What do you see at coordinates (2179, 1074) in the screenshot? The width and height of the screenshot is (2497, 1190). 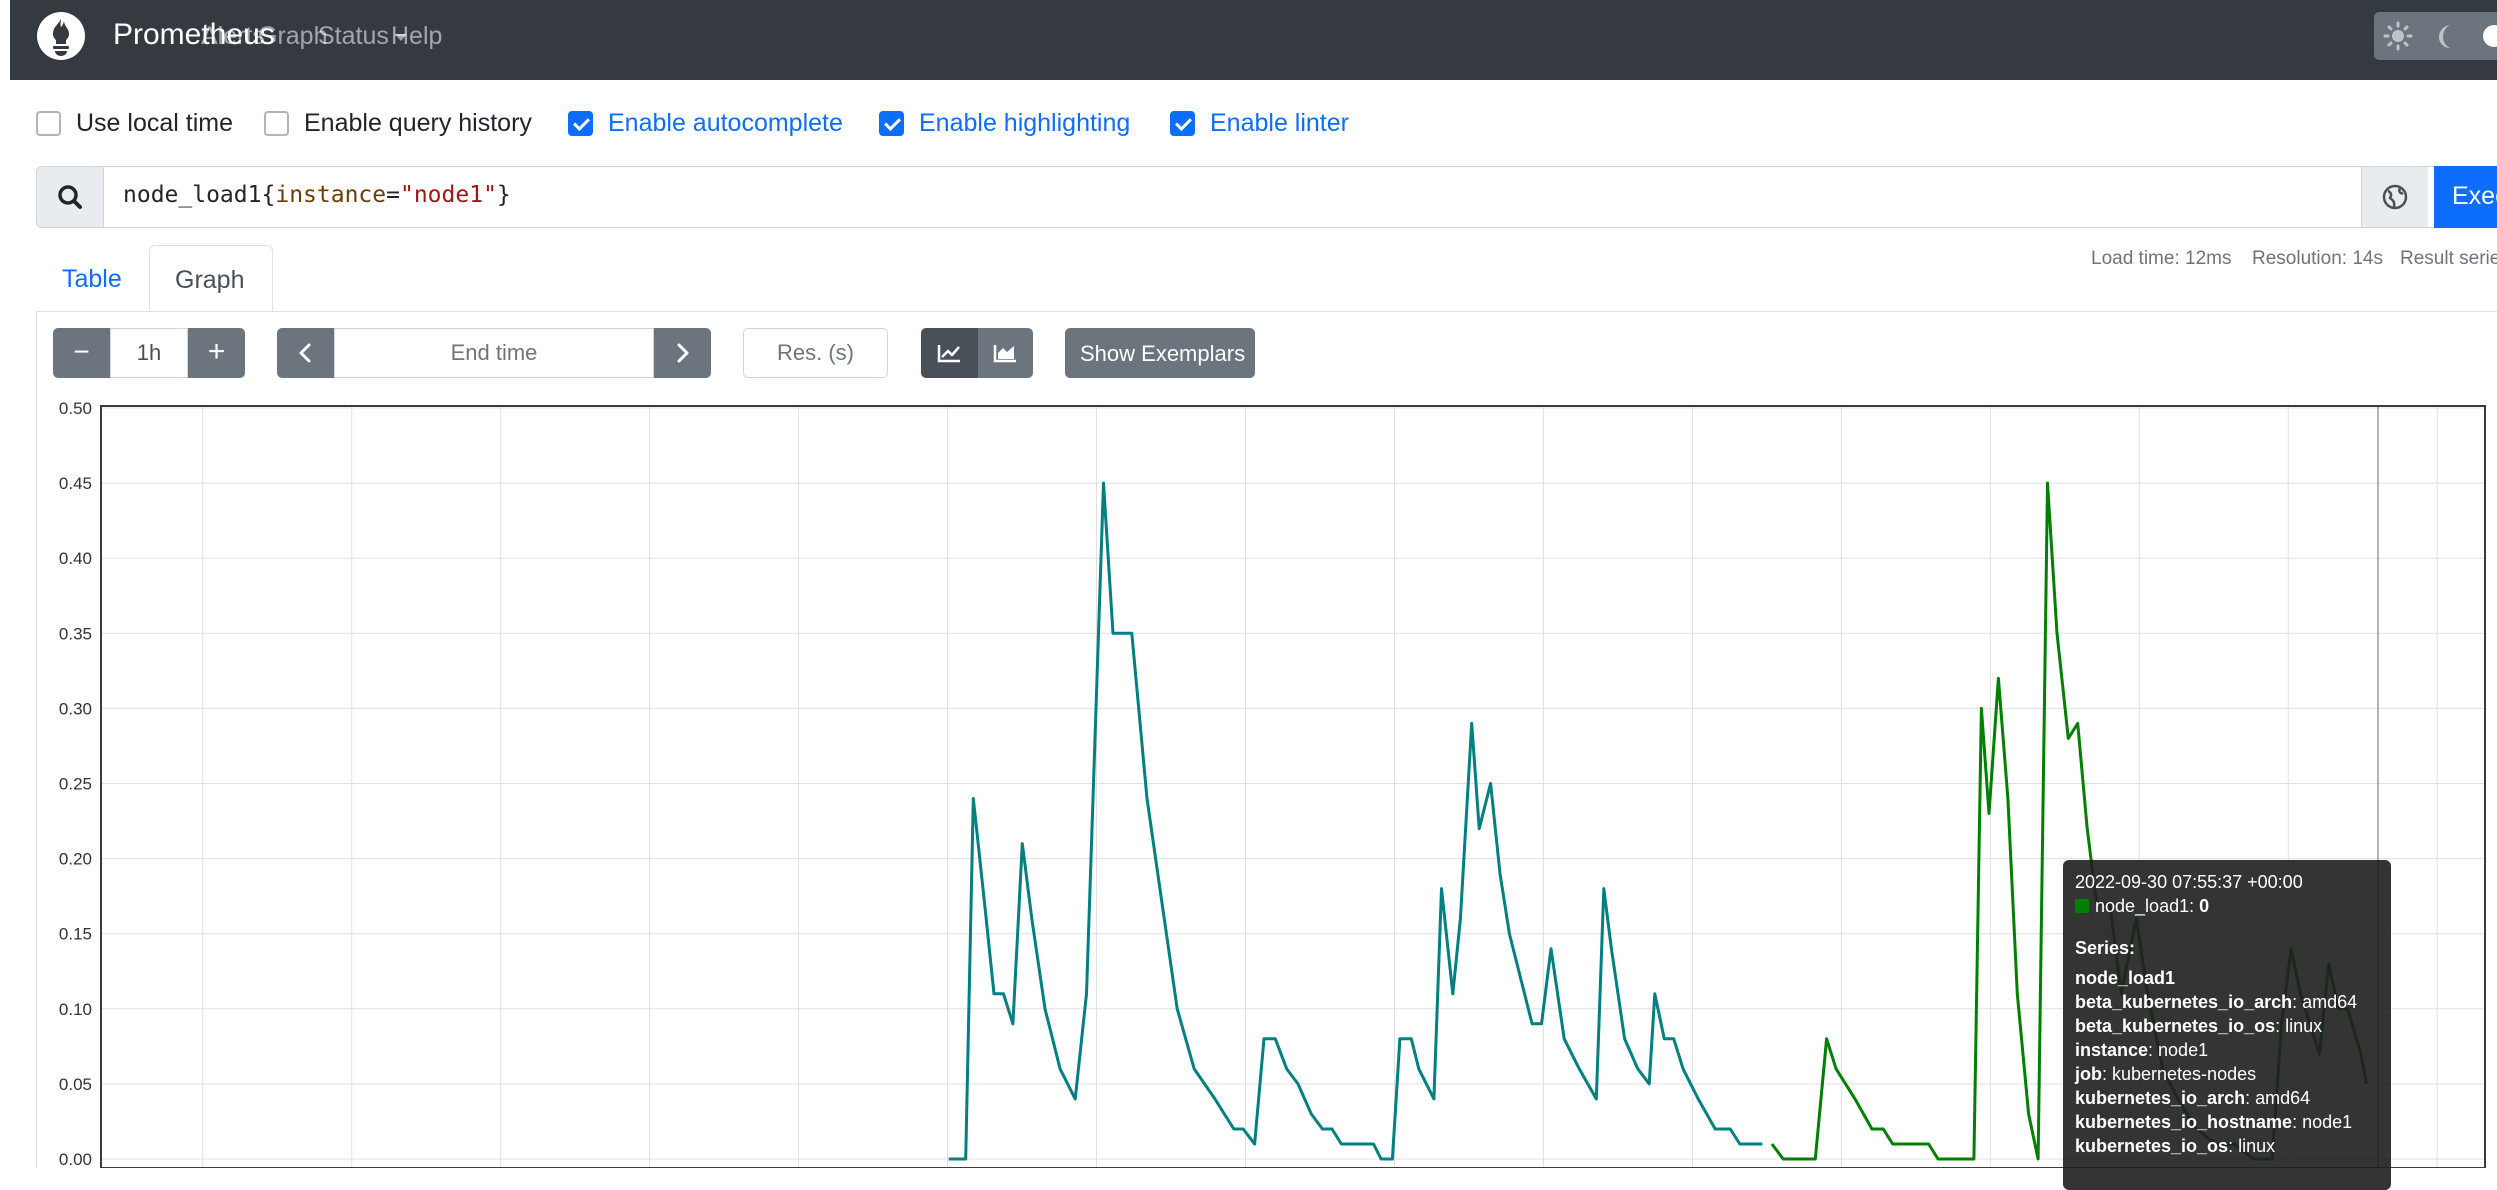 I see `label-value: : kubernetes-nodes` at bounding box center [2179, 1074].